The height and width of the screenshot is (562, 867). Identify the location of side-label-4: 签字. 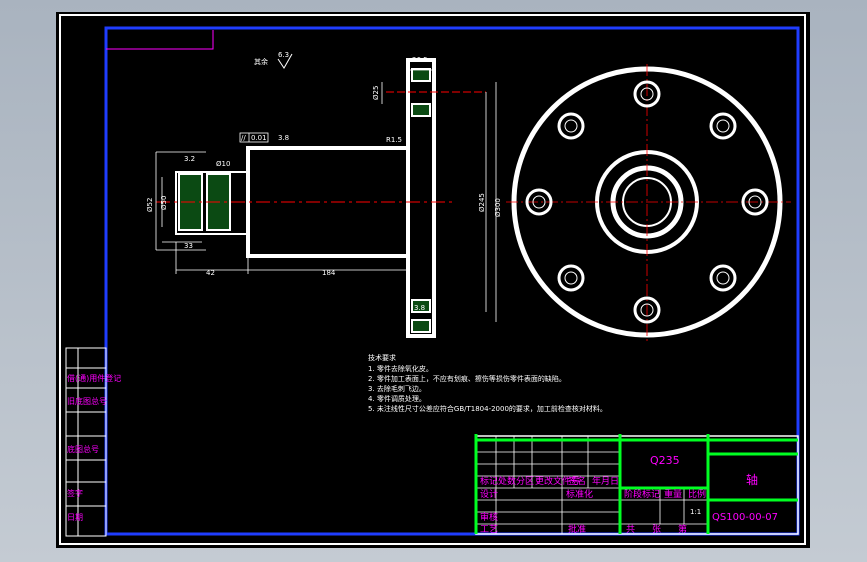
(75, 493).